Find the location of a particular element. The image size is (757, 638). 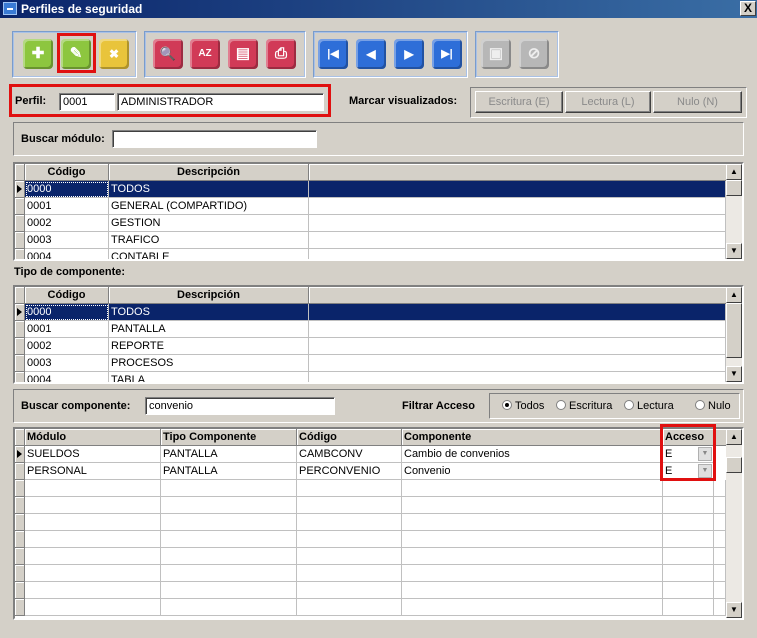

sort-button: AZ is located at coordinates (205, 54).